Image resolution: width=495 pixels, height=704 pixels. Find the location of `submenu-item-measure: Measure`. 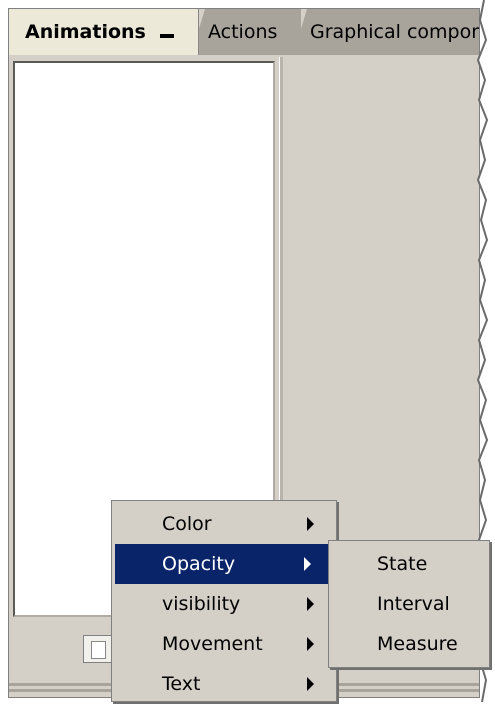

submenu-item-measure: Measure is located at coordinates (409, 644).